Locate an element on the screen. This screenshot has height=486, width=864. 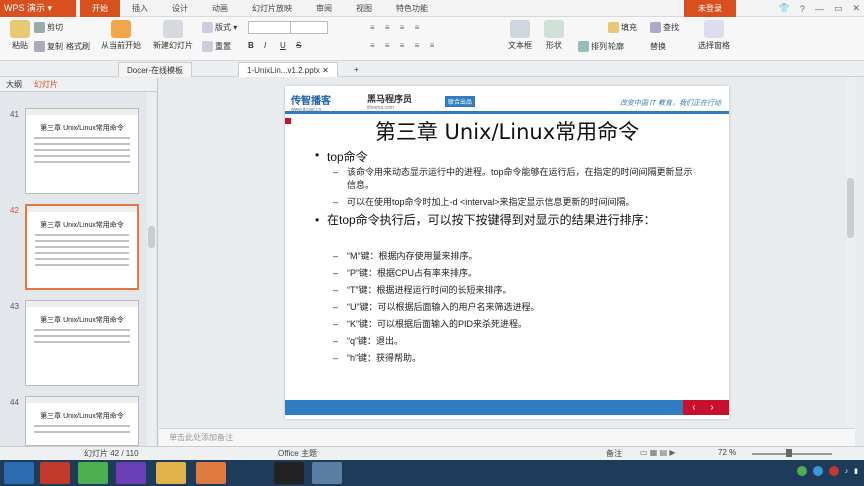
tab-docer: Docer-在线模板 is located at coordinates (155, 69).